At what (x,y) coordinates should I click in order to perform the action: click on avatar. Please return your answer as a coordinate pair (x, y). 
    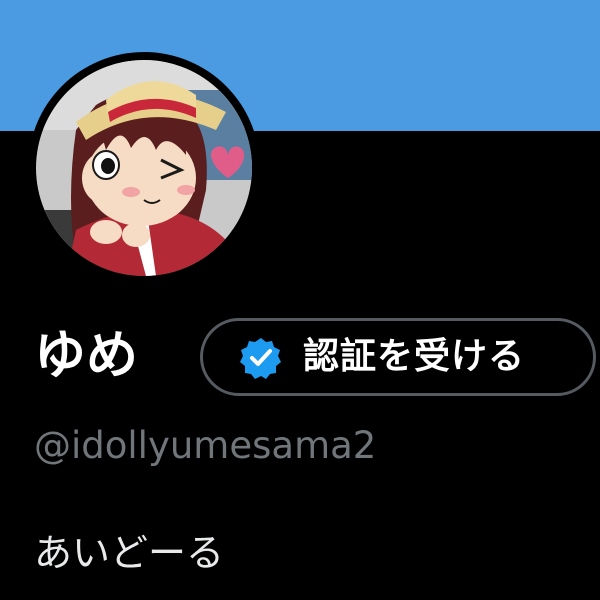
    Looking at the image, I should click on (144, 168).